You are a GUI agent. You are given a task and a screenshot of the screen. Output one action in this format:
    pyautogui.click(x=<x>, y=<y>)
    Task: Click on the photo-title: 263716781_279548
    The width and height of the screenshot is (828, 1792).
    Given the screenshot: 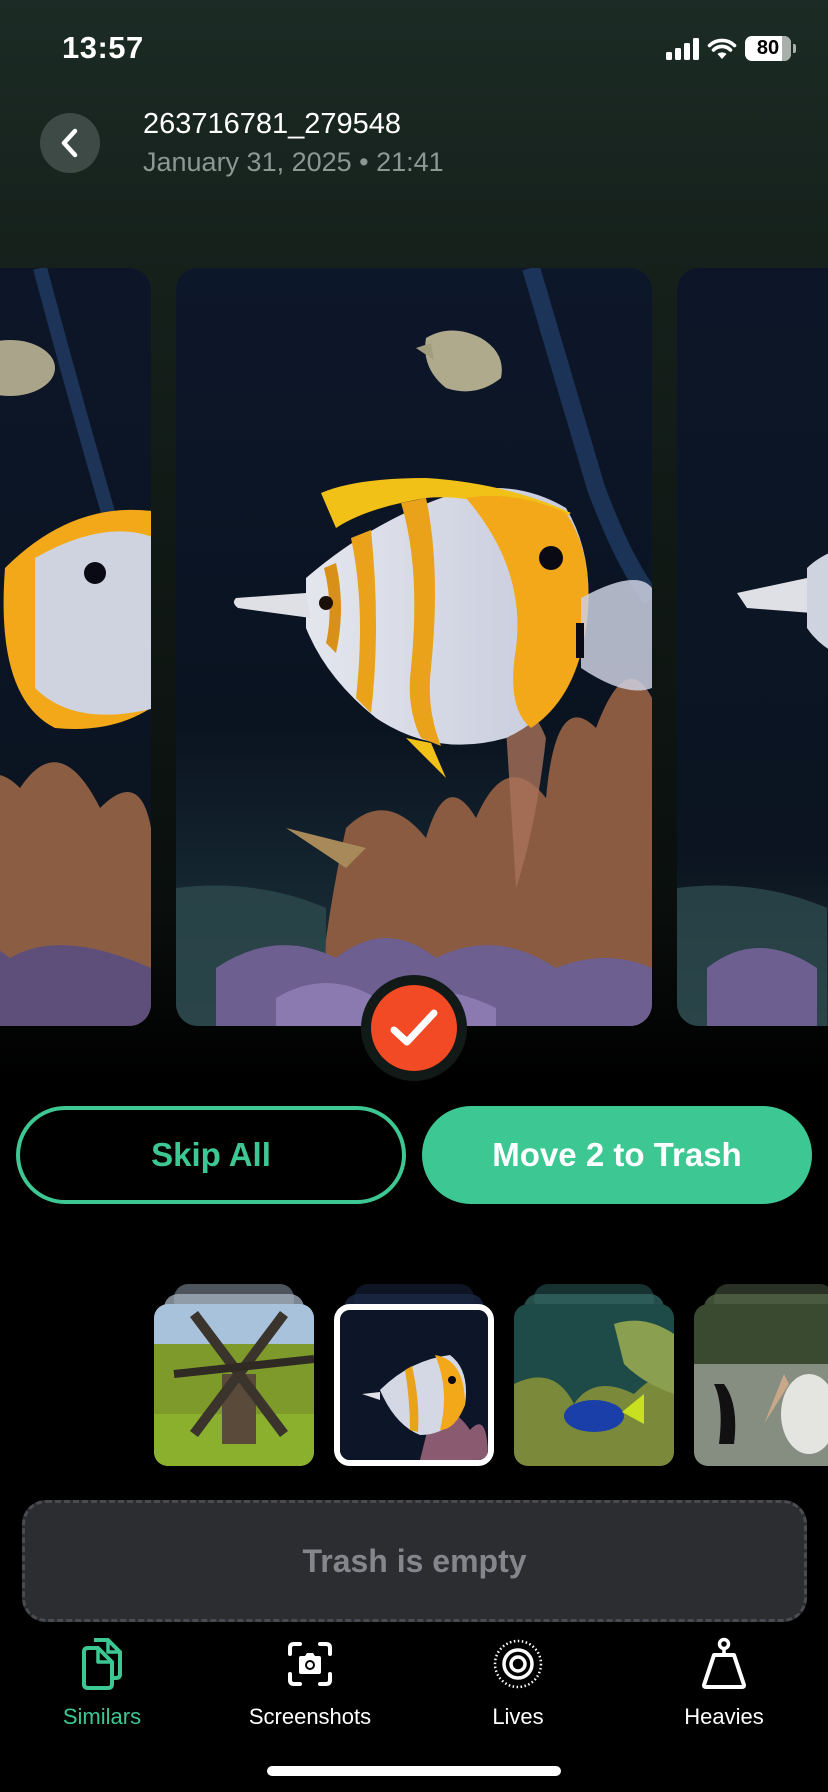 What is the action you would take?
    pyautogui.click(x=272, y=124)
    